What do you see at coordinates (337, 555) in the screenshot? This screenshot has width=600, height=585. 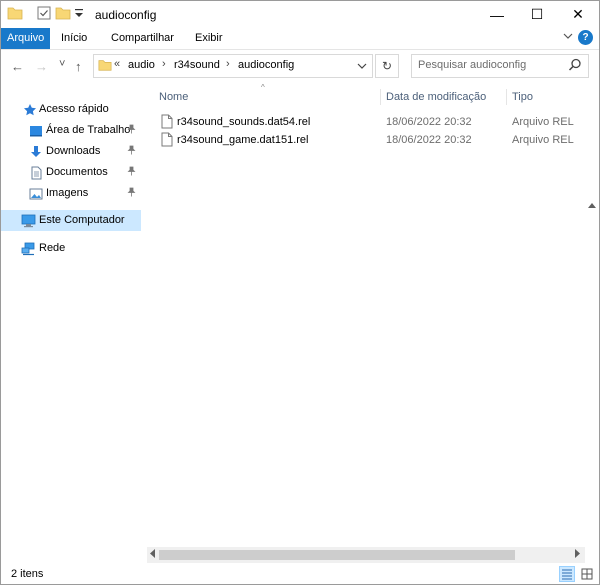 I see `scroll-thumb` at bounding box center [337, 555].